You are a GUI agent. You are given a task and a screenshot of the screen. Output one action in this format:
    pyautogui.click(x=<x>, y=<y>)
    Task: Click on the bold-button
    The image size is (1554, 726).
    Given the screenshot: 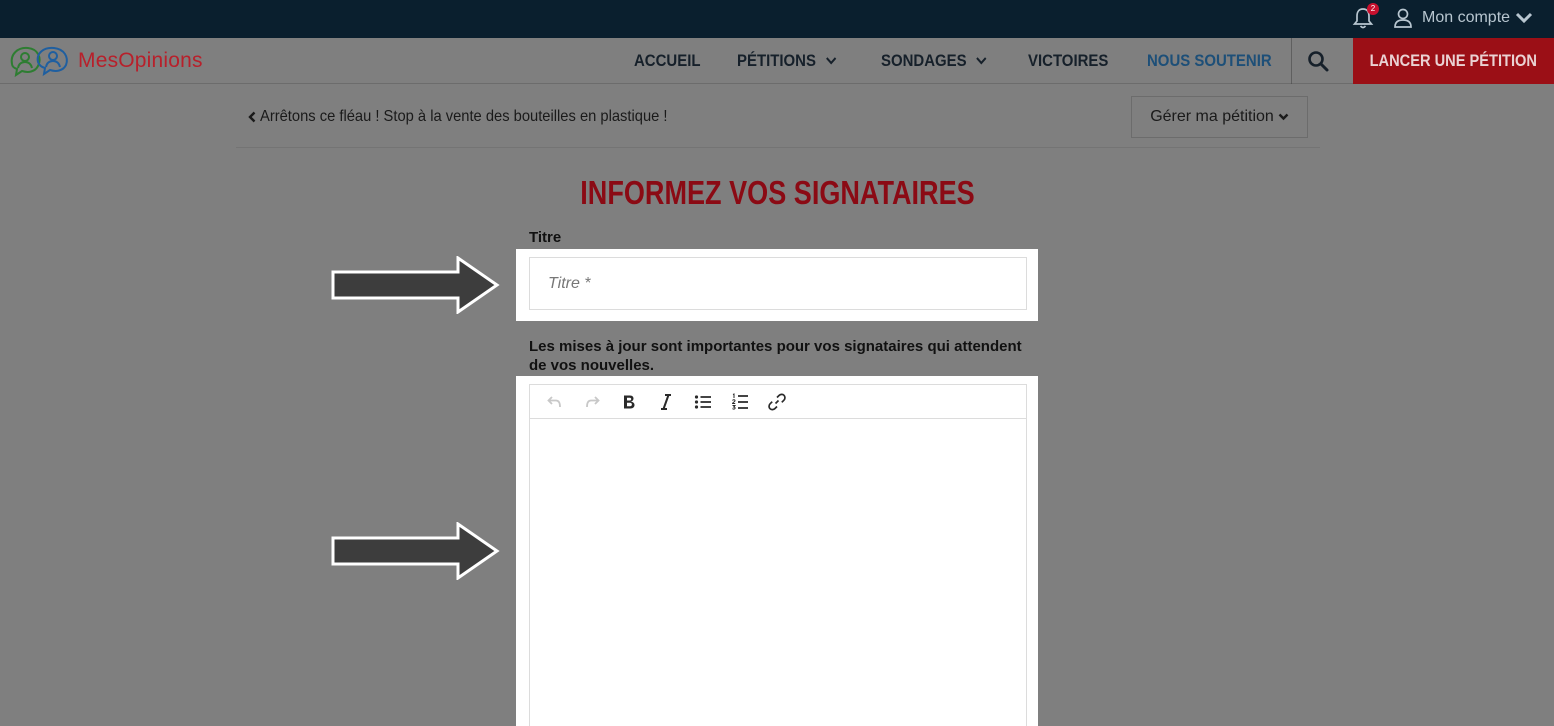 What is the action you would take?
    pyautogui.click(x=629, y=402)
    